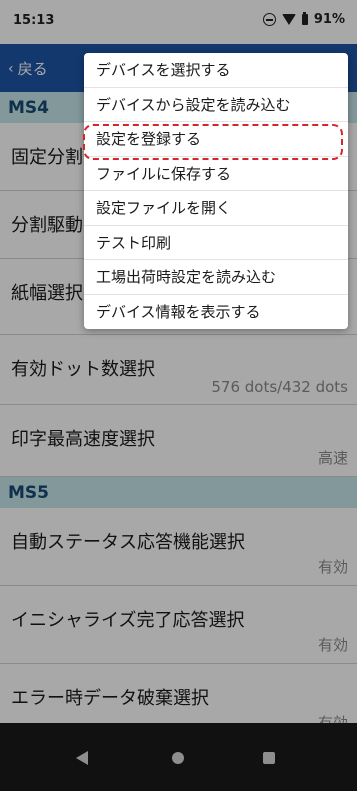  What do you see at coordinates (216, 277) in the screenshot?
I see `menu-item-factory-settings: 工場出荷時設定を読み込む` at bounding box center [216, 277].